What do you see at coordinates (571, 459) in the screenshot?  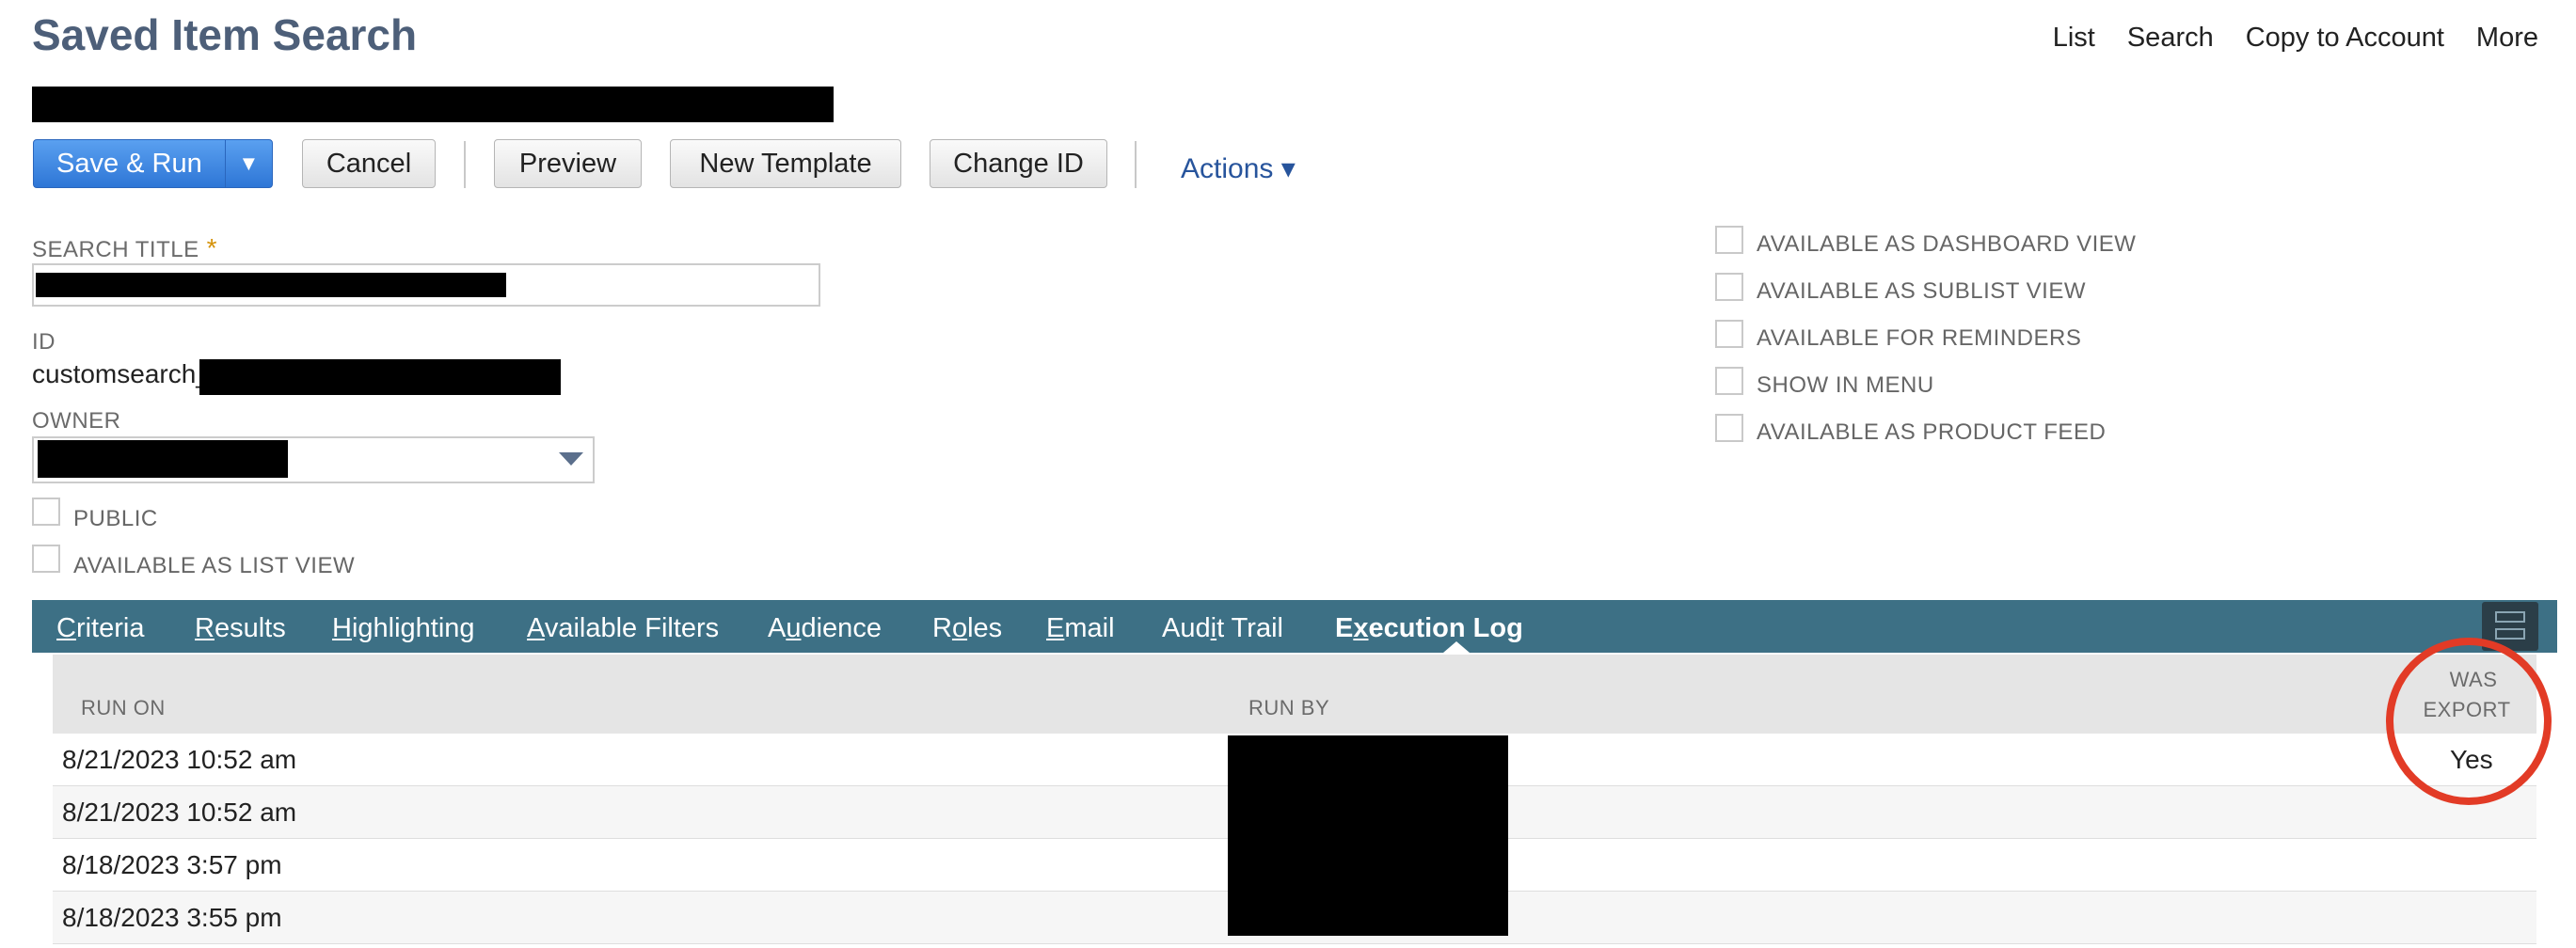 I see `chevron-down-icon` at bounding box center [571, 459].